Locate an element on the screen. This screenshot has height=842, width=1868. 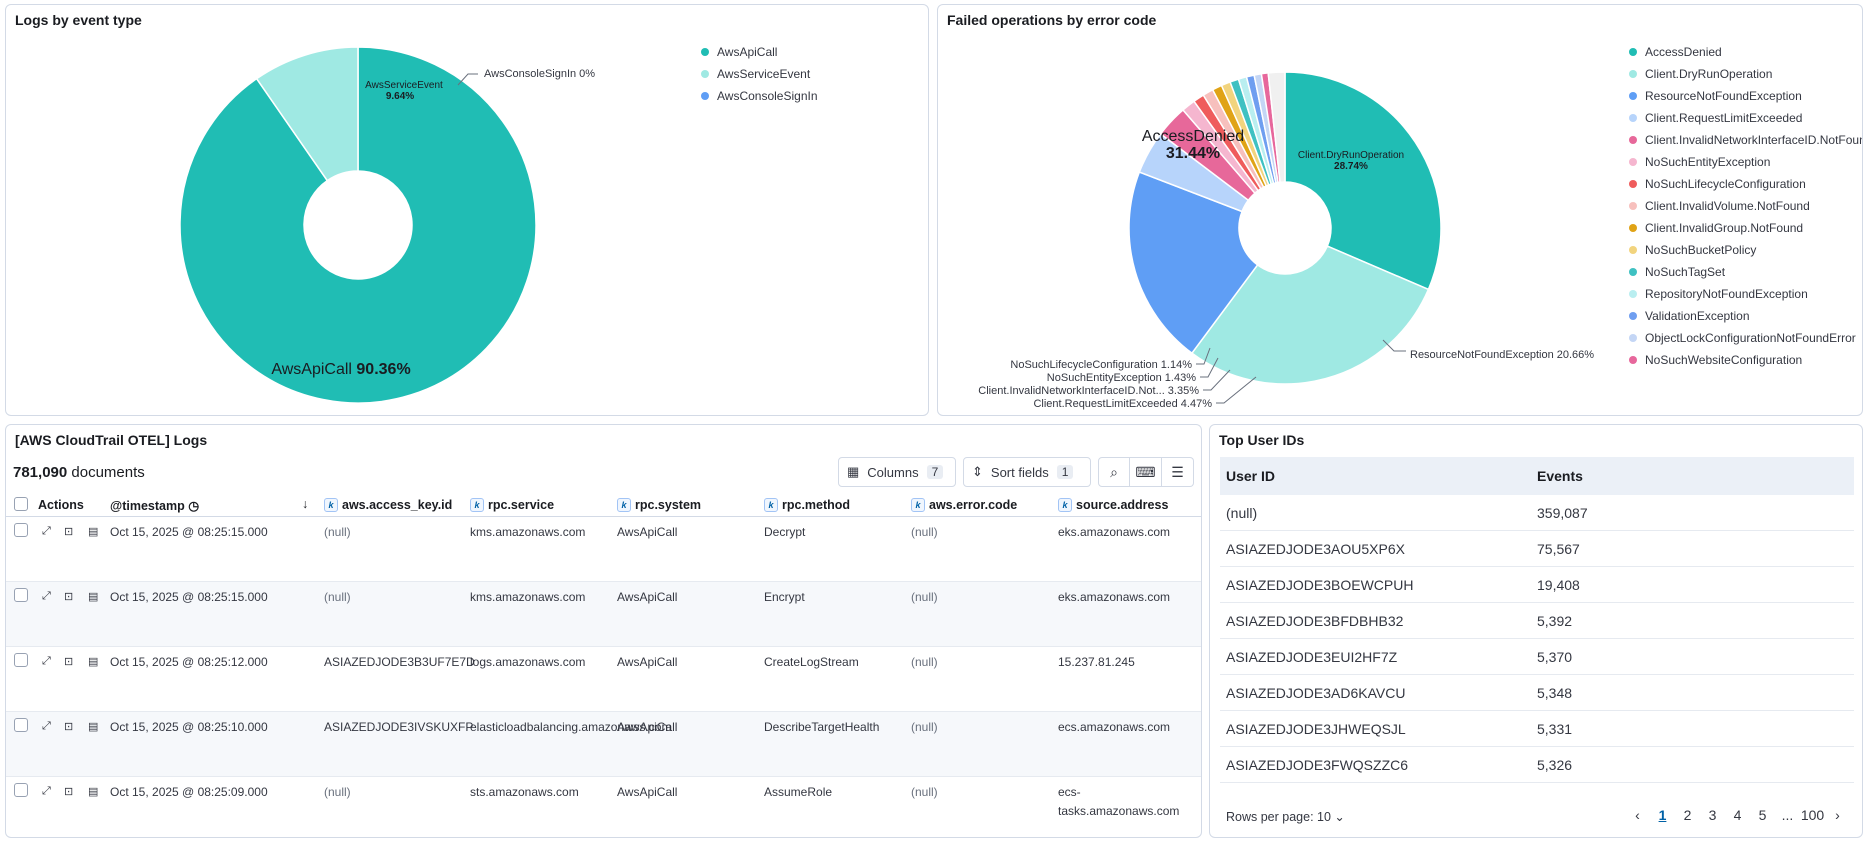
legend-item: ObjectLockConfigurationNotFoundError is located at coordinates (1742, 338).